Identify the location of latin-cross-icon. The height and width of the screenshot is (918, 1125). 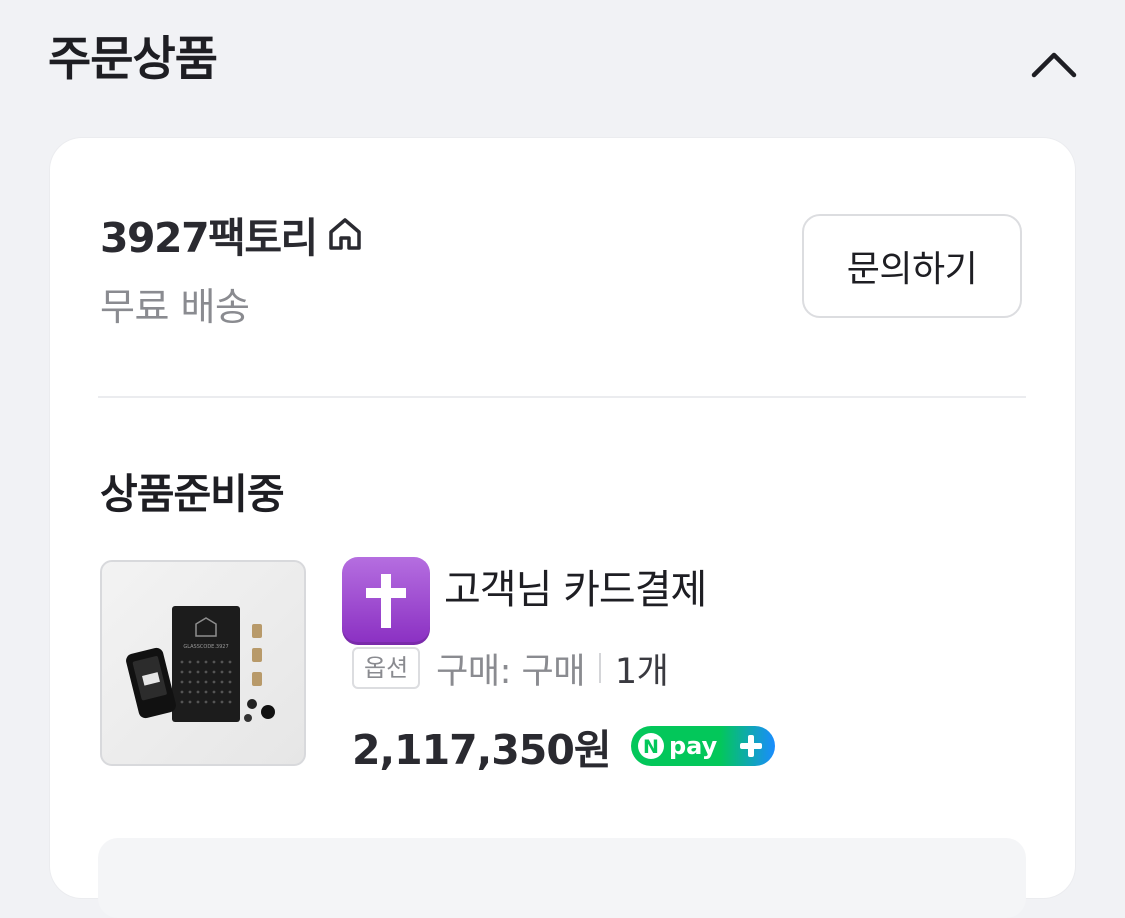
(386, 601).